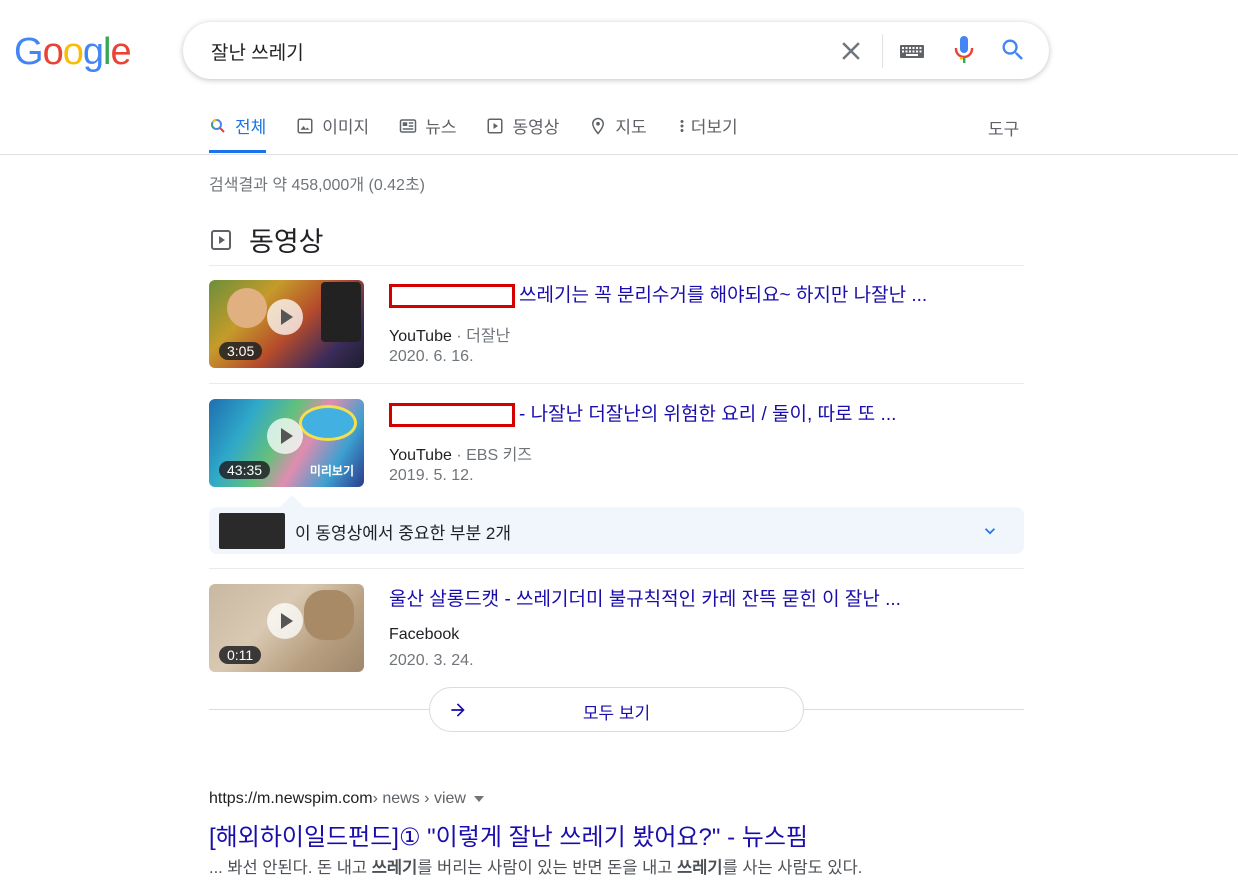 The width and height of the screenshot is (1238, 882). What do you see at coordinates (305, 126) in the screenshot?
I see `image-icon` at bounding box center [305, 126].